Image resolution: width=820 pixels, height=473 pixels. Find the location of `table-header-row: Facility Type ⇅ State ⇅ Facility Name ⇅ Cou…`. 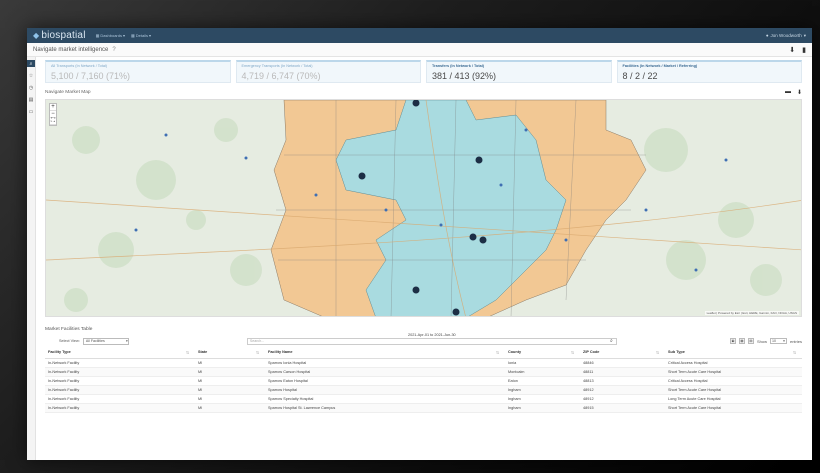

table-header-row: Facility Type ⇅ State ⇅ Facility Name ⇅ Cou… is located at coordinates (423, 353).